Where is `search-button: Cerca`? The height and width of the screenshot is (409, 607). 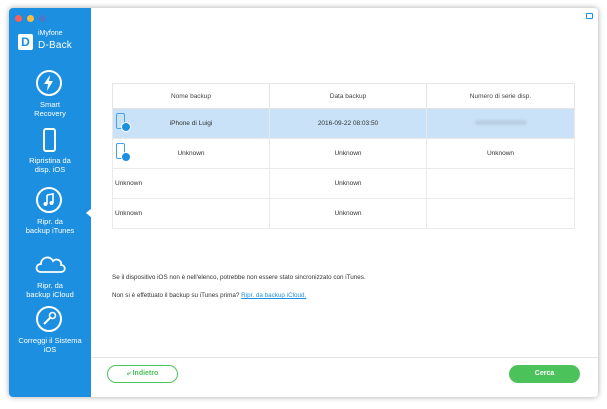 search-button: Cerca is located at coordinates (544, 374).